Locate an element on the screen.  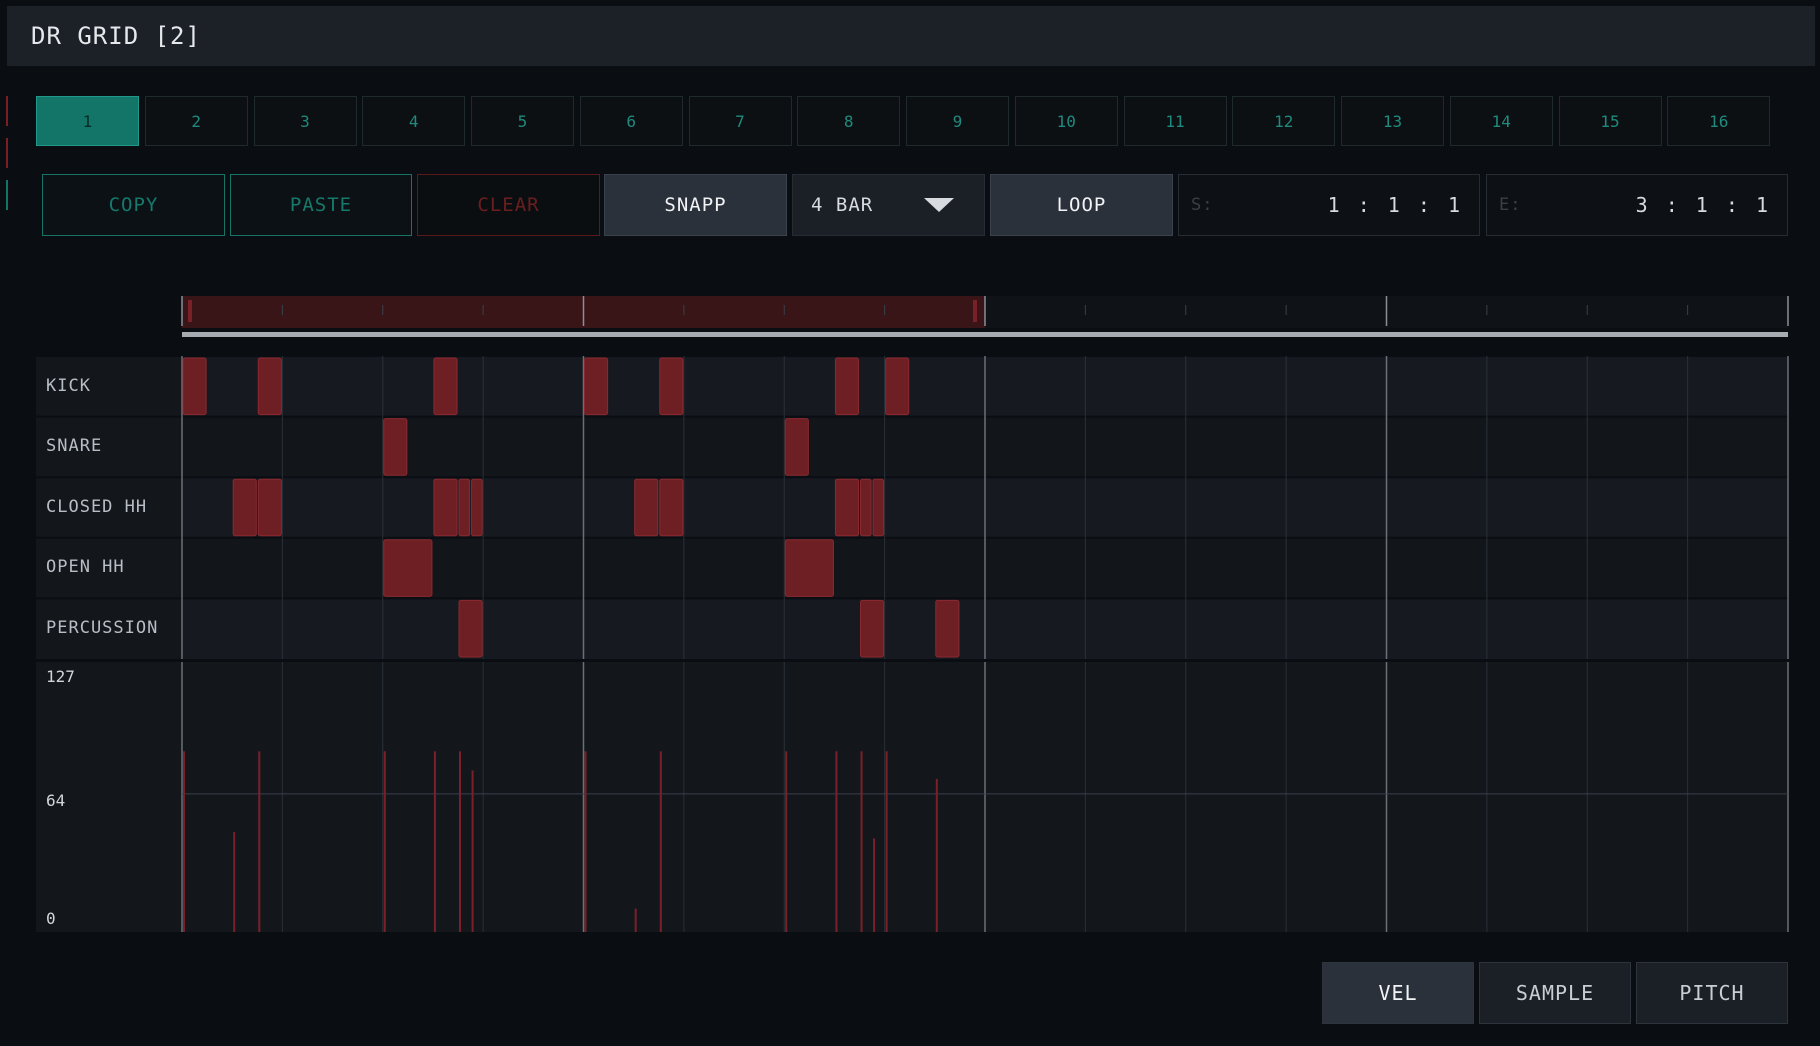
lane-label-snare: SNARE is located at coordinates (74, 446).